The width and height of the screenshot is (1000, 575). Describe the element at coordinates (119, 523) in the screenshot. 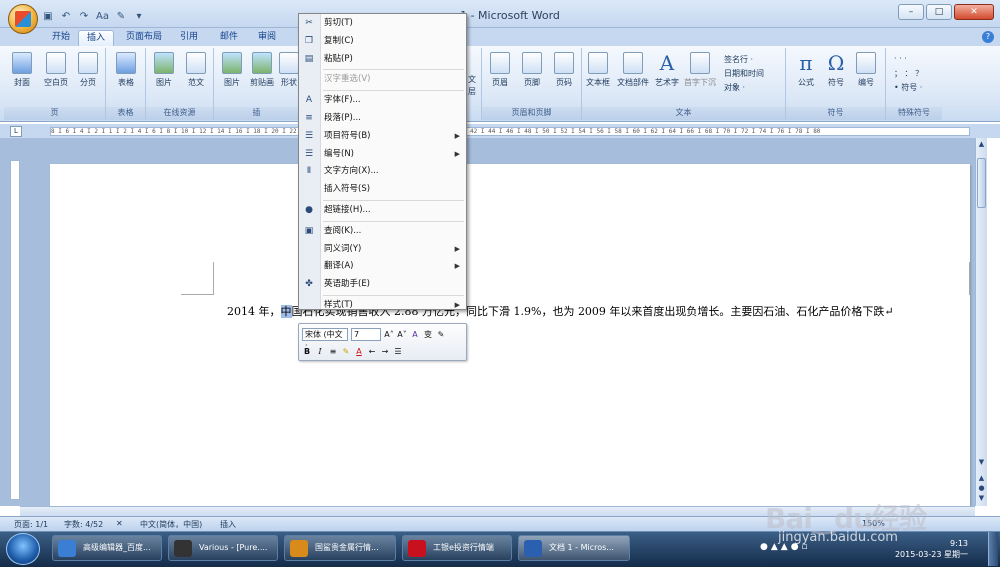

I see `proofing-icon: ✕` at that location.